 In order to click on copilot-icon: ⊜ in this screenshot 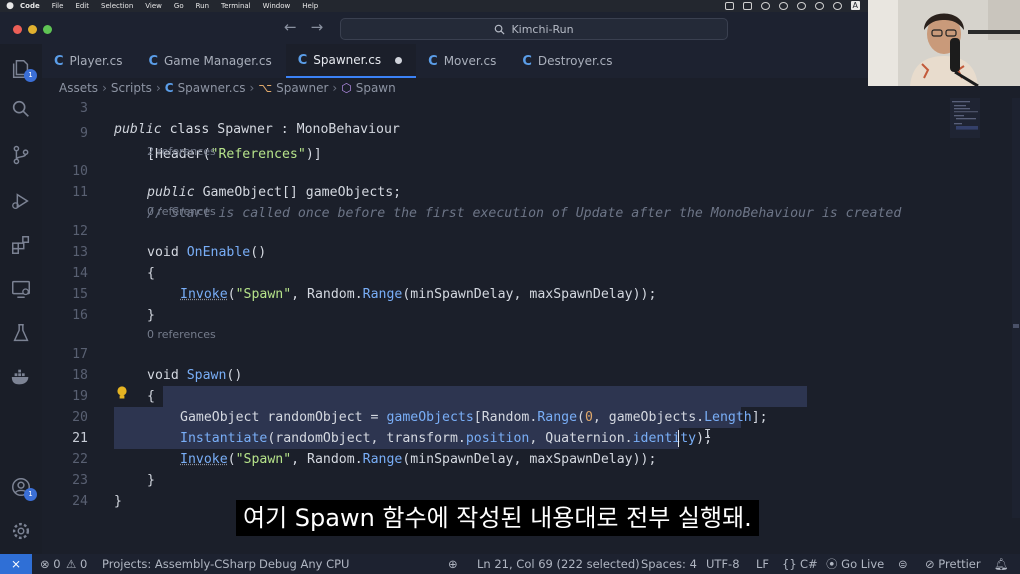, I will do `click(903, 564)`.